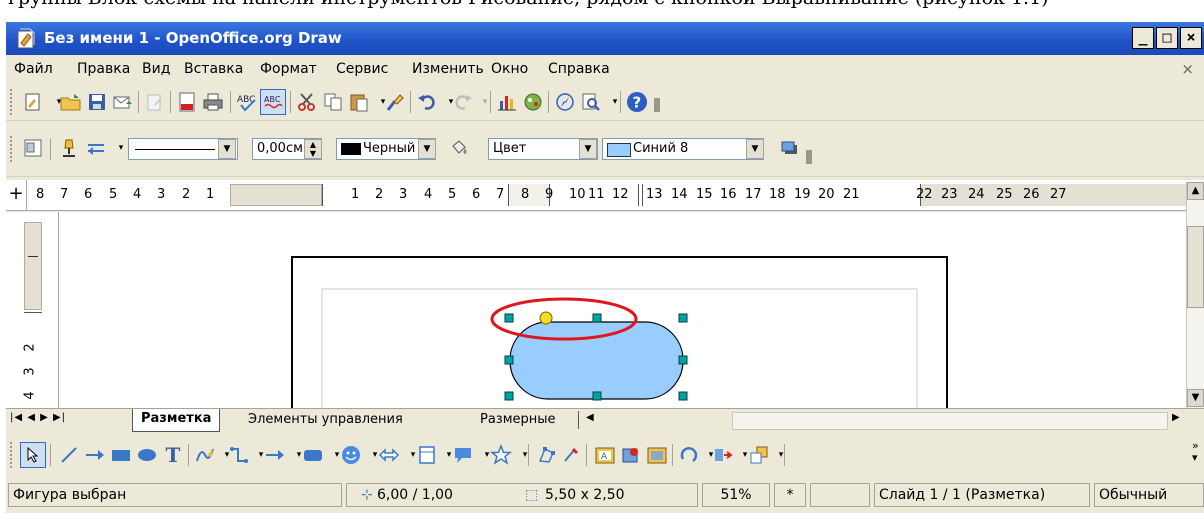 This screenshot has width=1204, height=513. Describe the element at coordinates (213, 102) in the screenshot. I see `print-icon` at that location.